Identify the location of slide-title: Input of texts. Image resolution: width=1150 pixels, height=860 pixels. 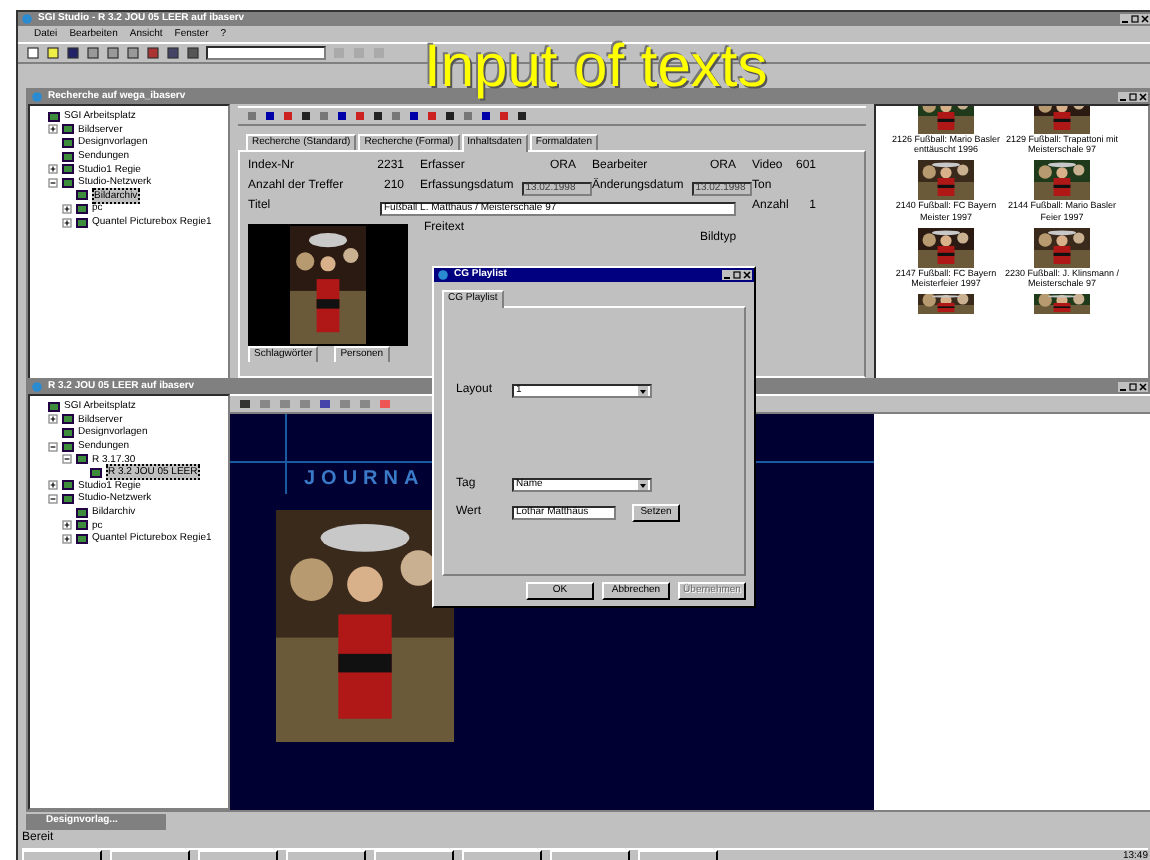
(596, 68).